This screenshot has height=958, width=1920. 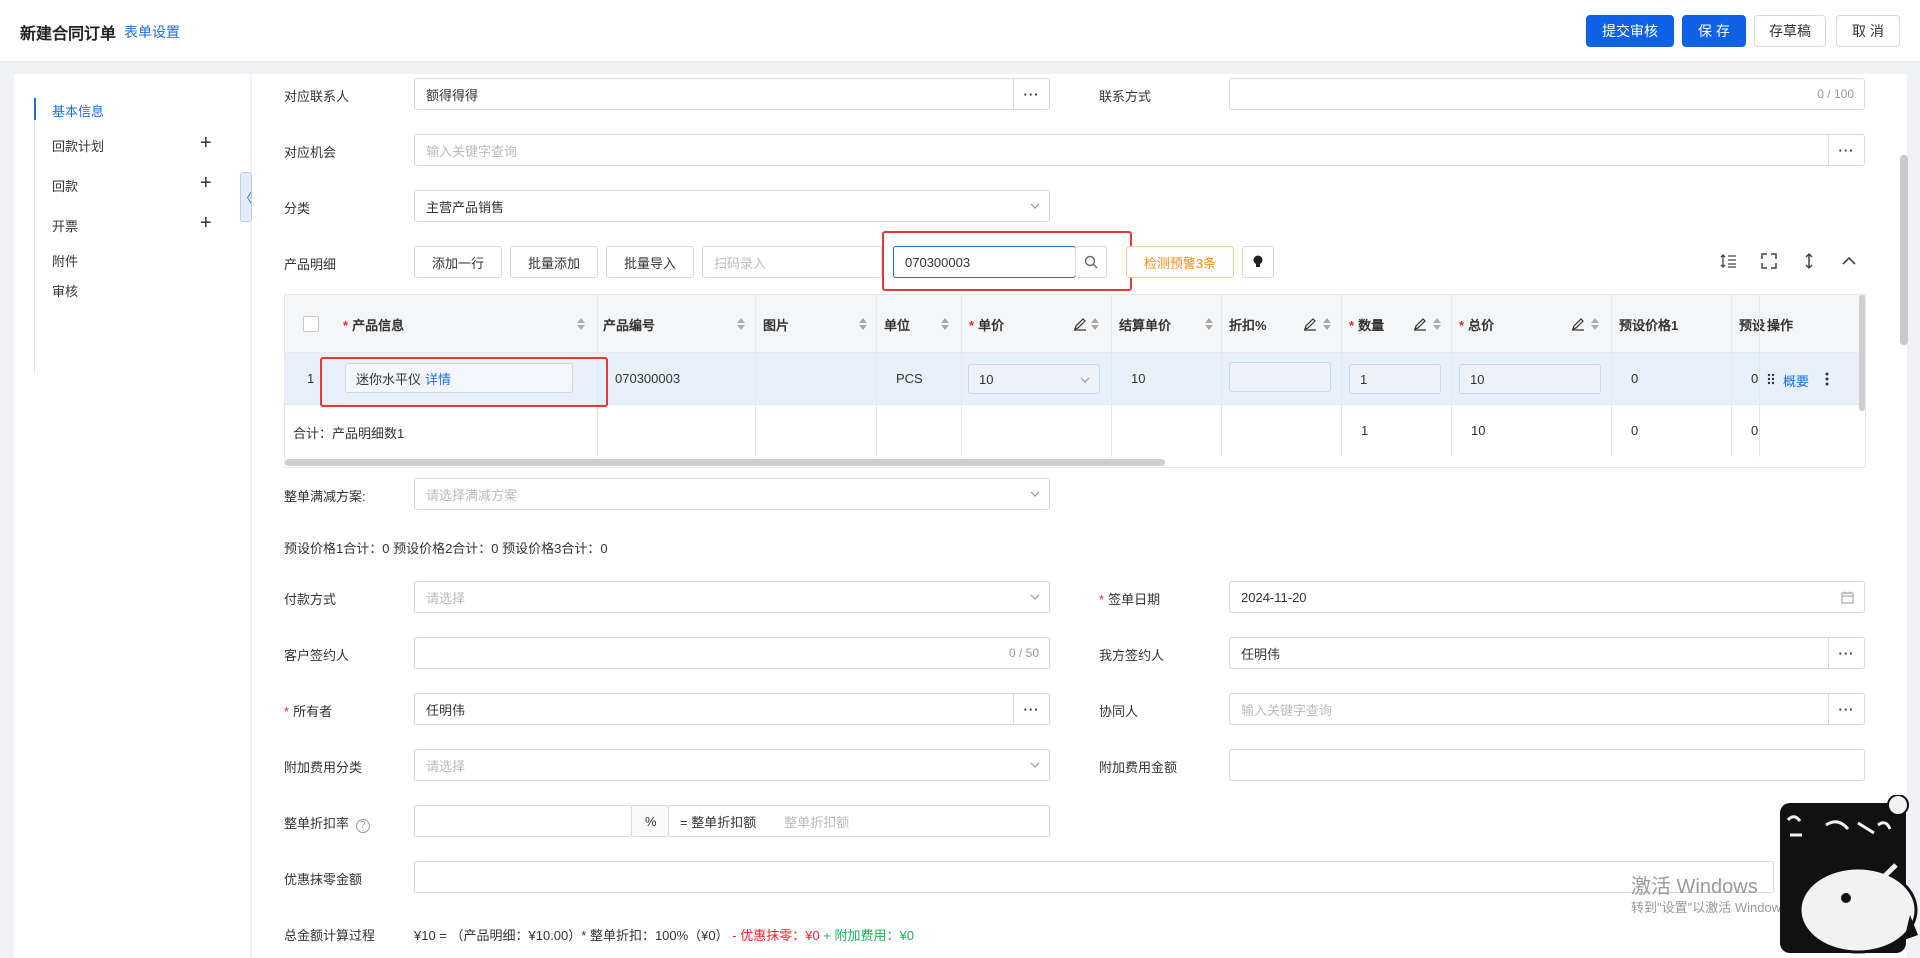 I want to click on sidebar-item-payment: 回款, so click(x=65, y=185).